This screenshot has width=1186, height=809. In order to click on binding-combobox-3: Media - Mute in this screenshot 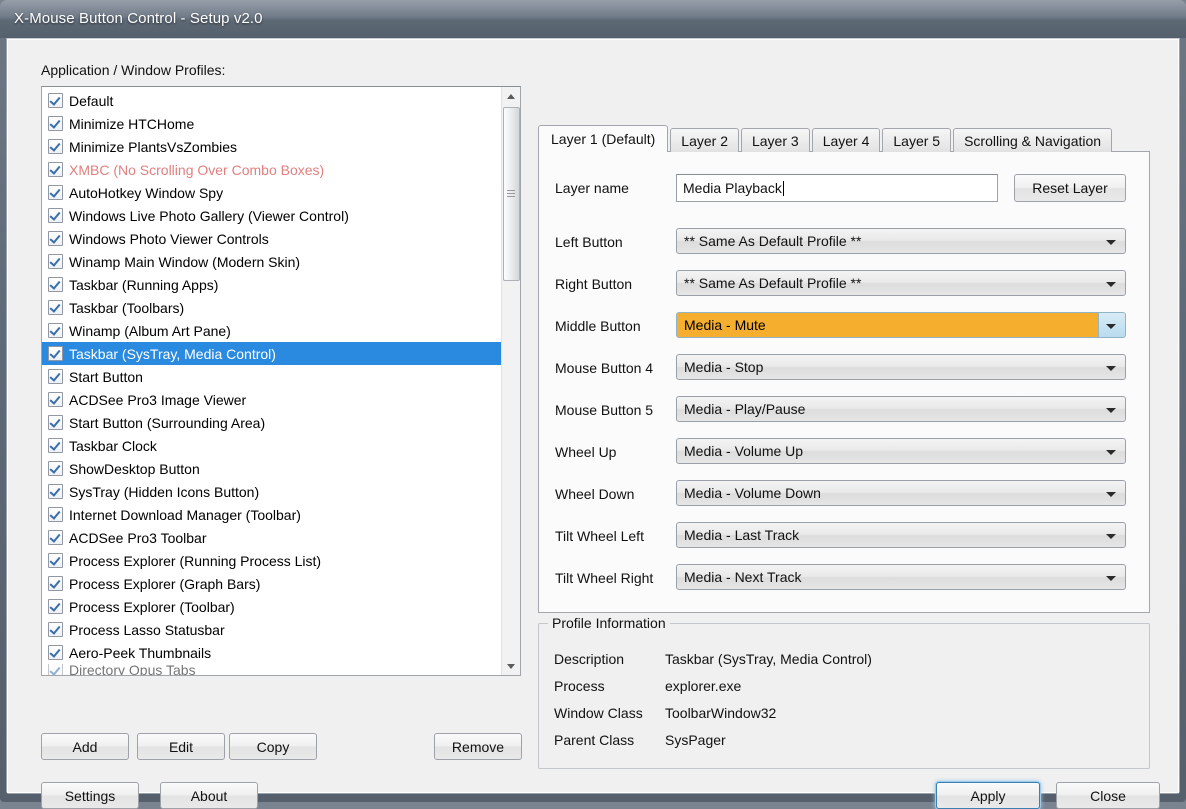, I will do `click(901, 325)`.